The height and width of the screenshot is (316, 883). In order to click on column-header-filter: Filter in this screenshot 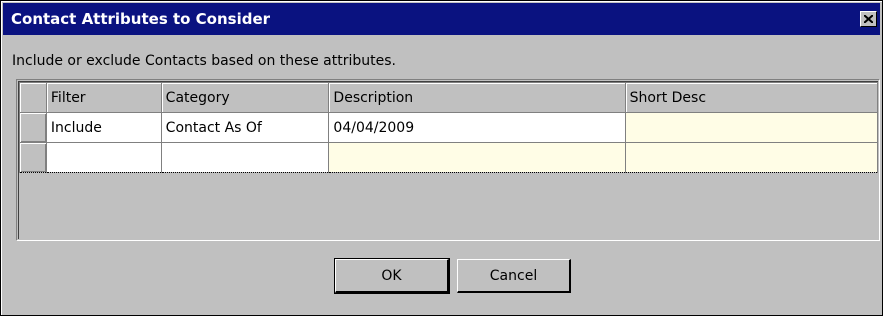, I will do `click(103, 97)`.